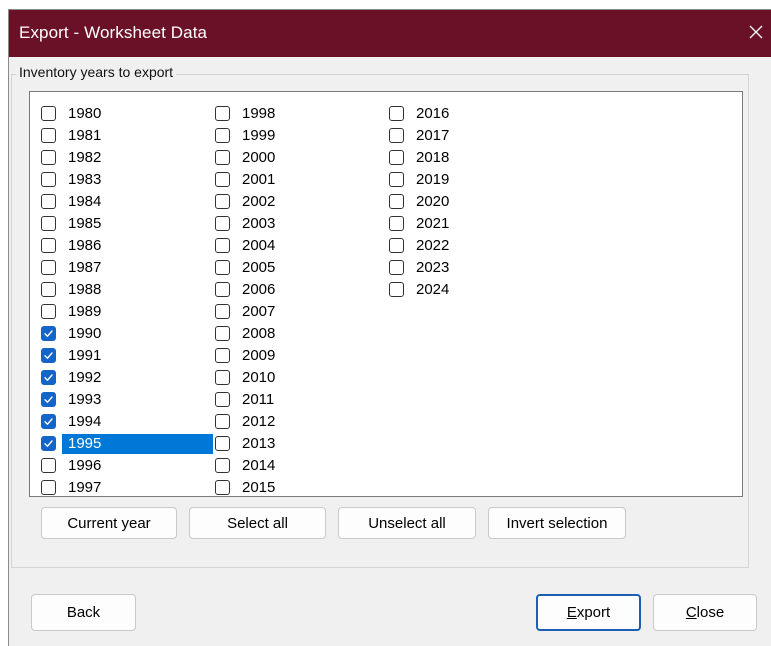 The image size is (771, 646). I want to click on year-item-1985: 1985, so click(125, 224).